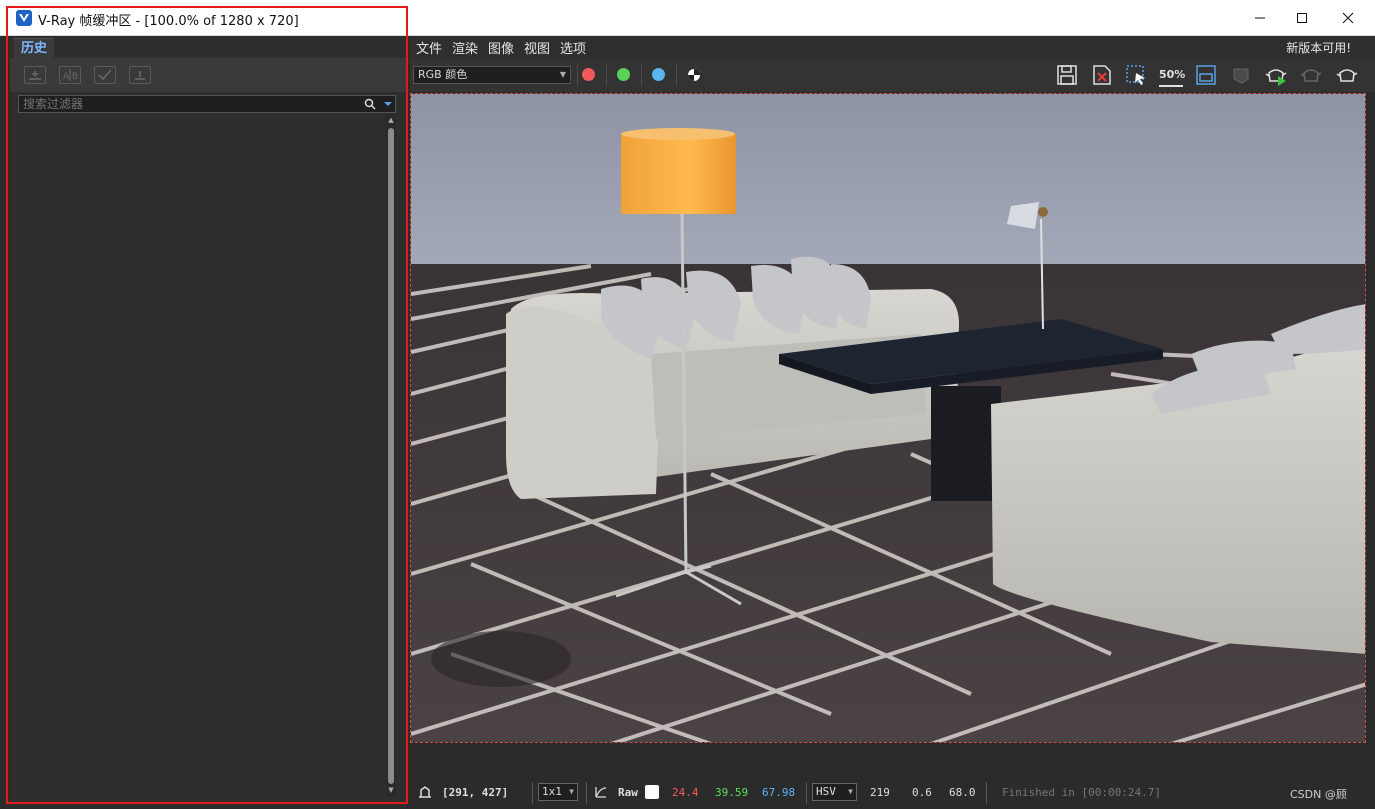  What do you see at coordinates (391, 120) in the screenshot?
I see `scroll-up-icon: ▲` at bounding box center [391, 120].